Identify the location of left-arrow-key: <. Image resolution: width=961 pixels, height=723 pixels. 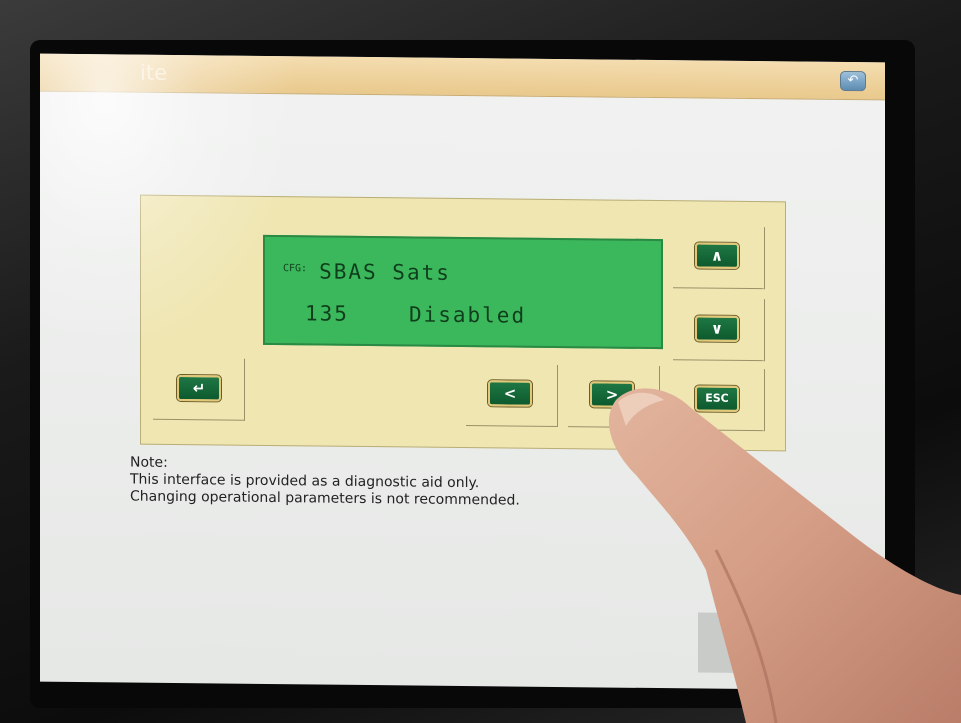
(510, 393).